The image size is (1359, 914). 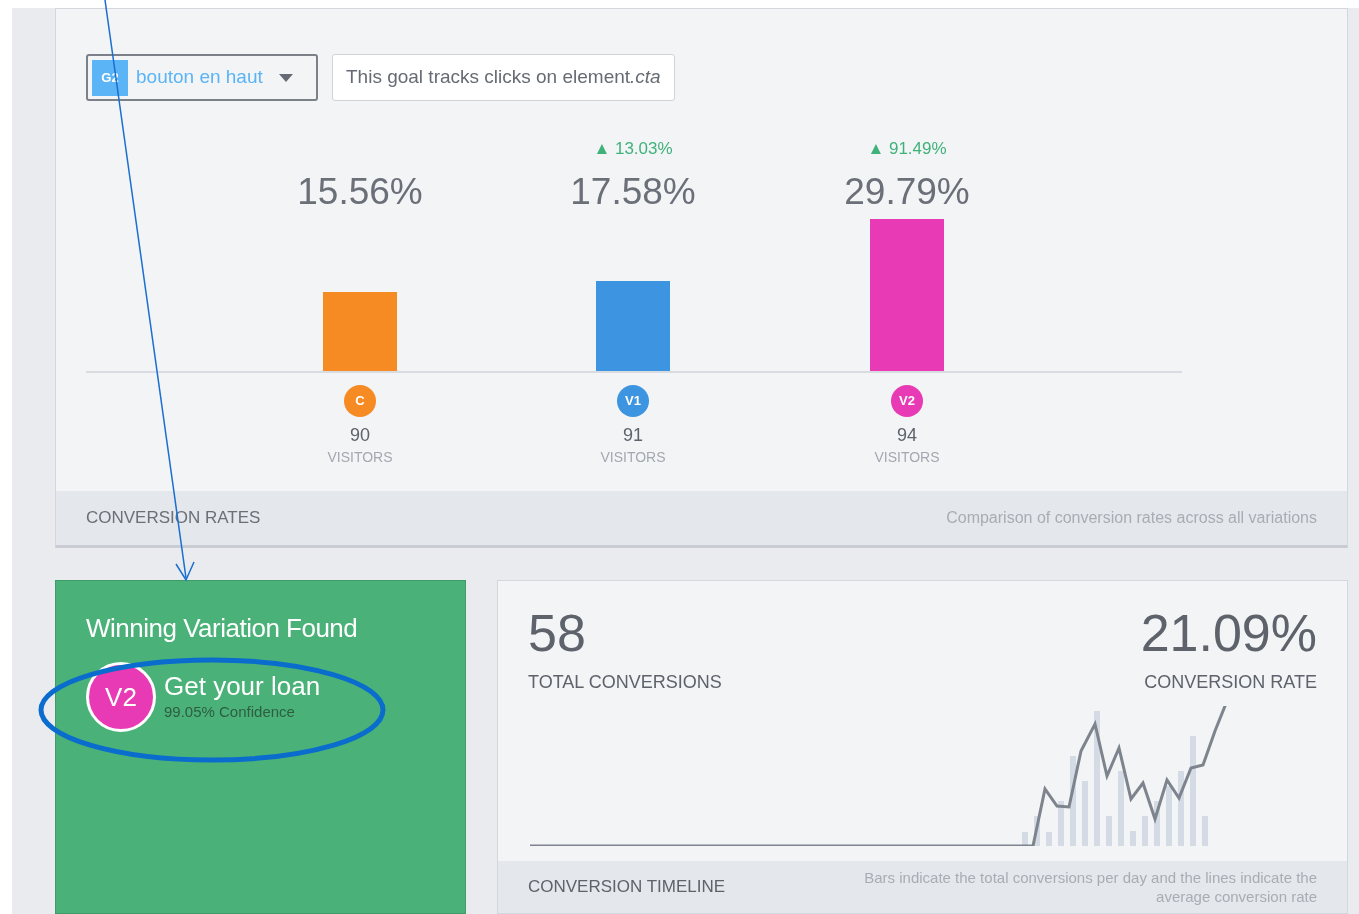 I want to click on total-conversions-label: TOTAL CONVERSIONS, so click(x=625, y=682).